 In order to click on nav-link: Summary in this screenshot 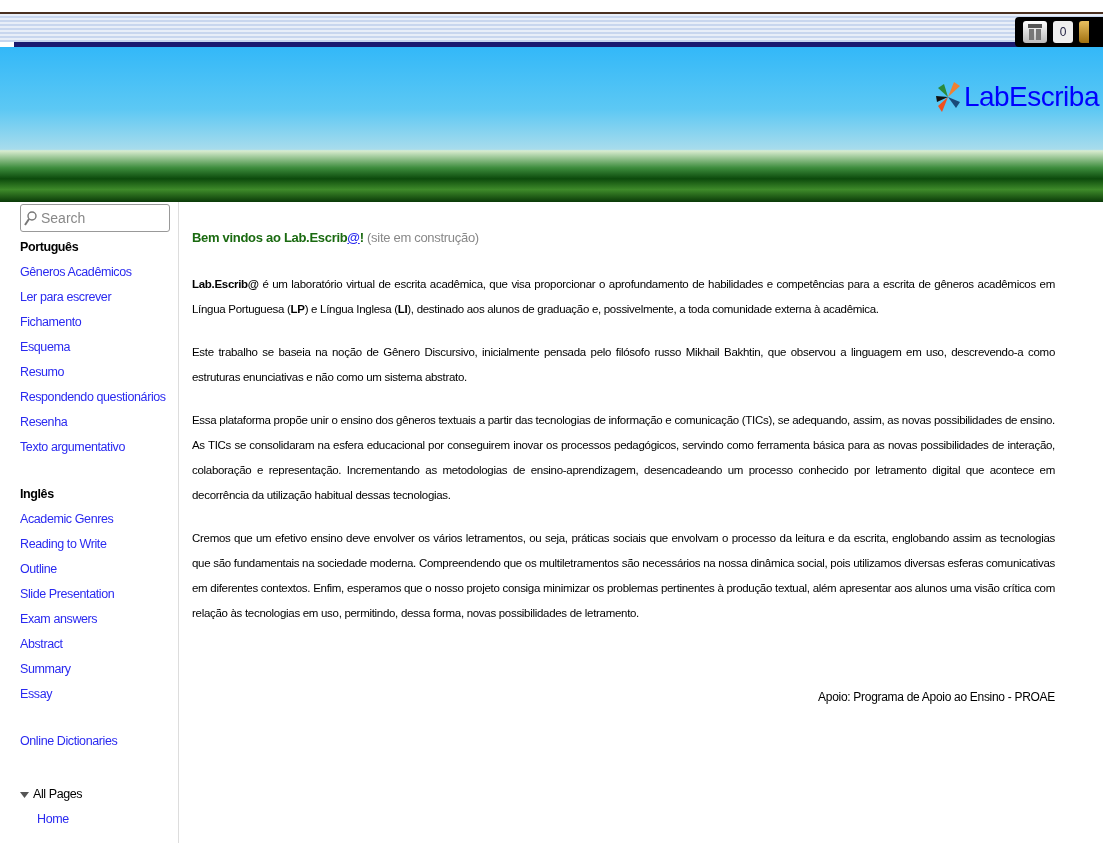, I will do `click(45, 669)`.